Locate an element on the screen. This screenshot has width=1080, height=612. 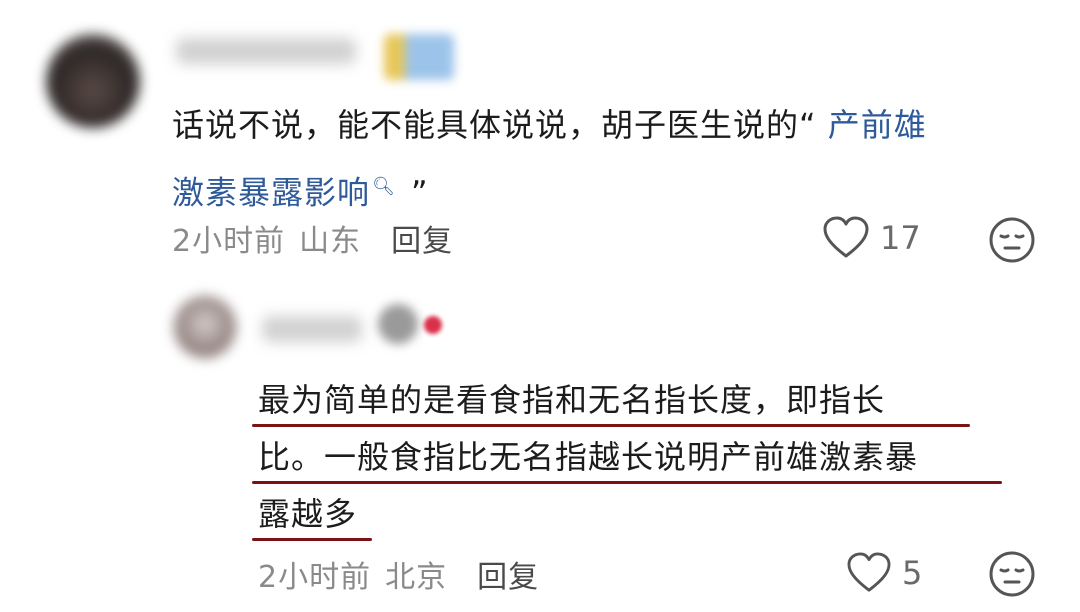
search-icon: 🔍︎ is located at coordinates (384, 186).